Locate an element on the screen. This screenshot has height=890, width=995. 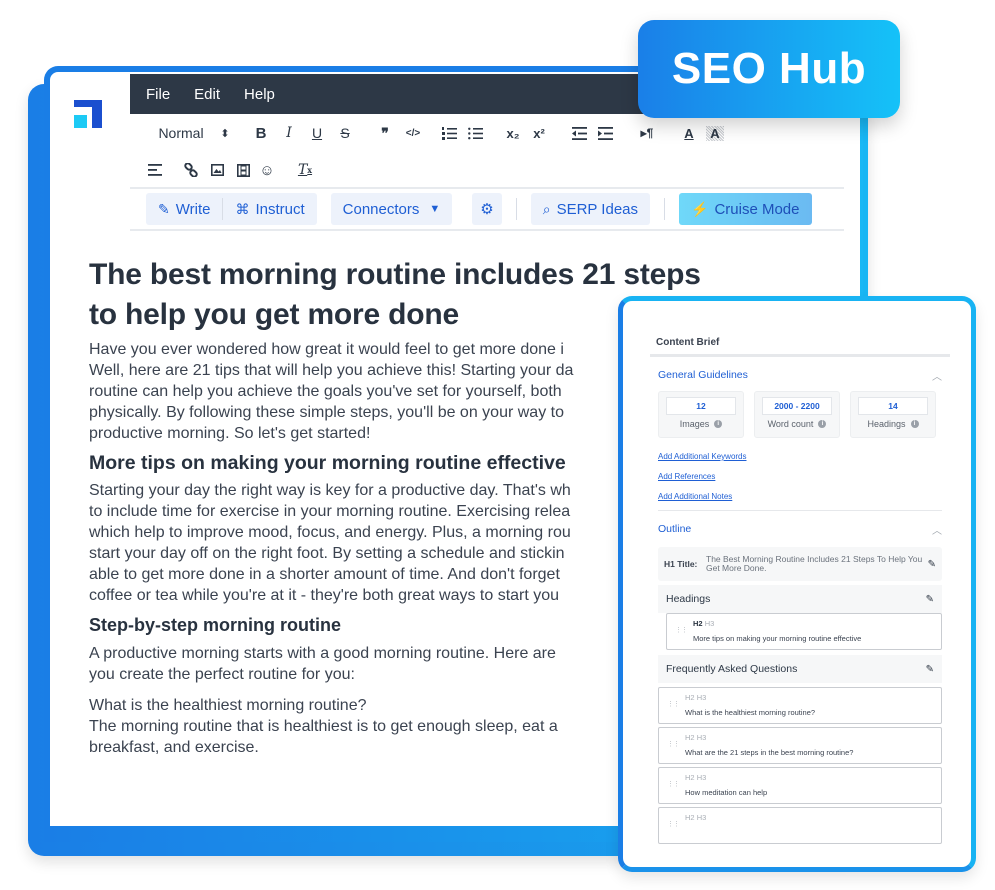
serp-ideas-button: ⌕ SERP Ideas is located at coordinates (590, 209).